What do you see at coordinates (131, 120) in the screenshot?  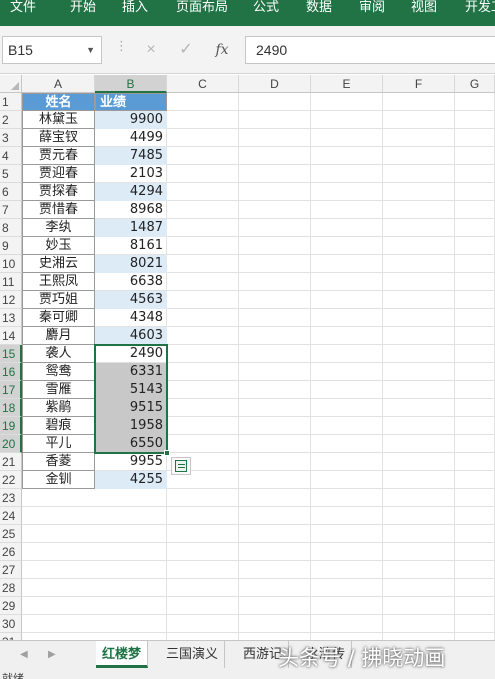 I see `score-cell: 9900` at bounding box center [131, 120].